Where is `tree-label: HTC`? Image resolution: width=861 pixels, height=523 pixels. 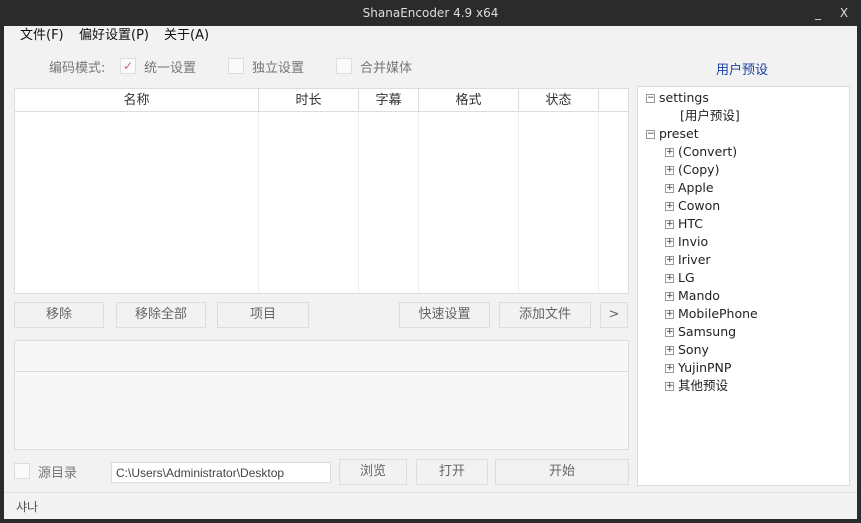 tree-label: HTC is located at coordinates (691, 223).